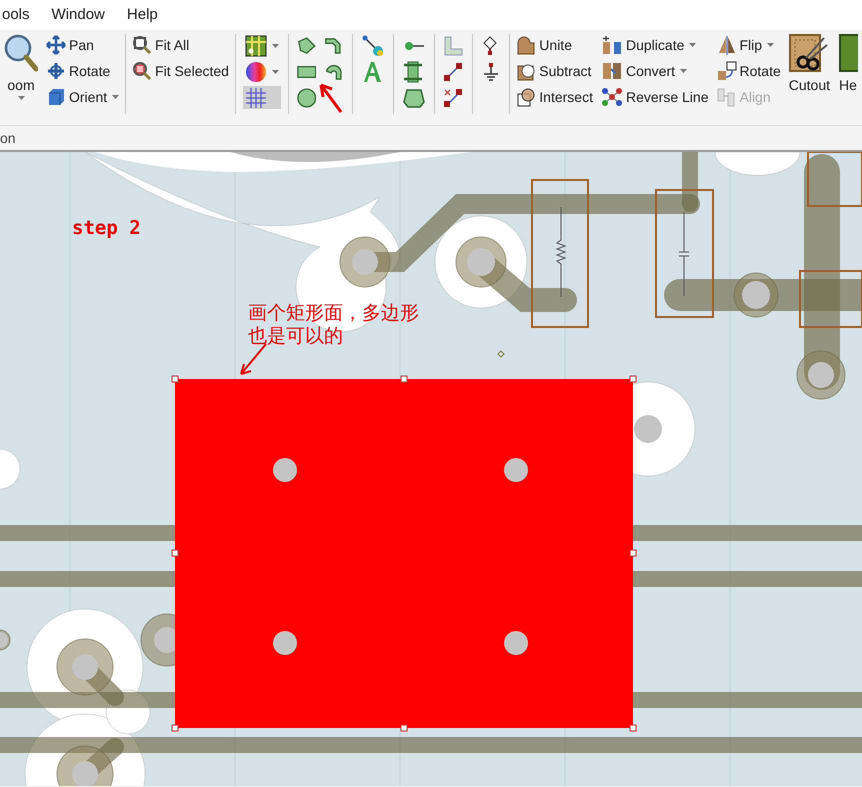  Describe the element at coordinates (554, 71) in the screenshot. I see `ribbon-button: Subtract` at that location.